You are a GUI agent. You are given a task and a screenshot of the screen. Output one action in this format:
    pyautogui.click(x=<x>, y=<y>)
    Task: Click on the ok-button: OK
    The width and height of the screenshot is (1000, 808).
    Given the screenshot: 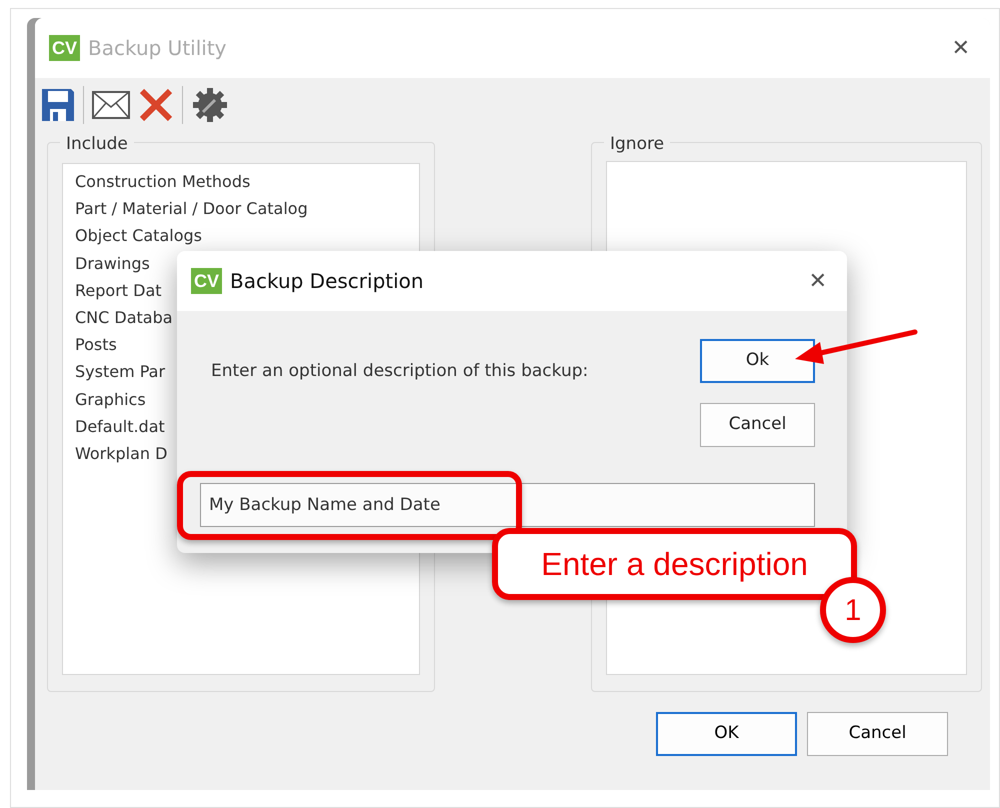 What is the action you would take?
    pyautogui.click(x=726, y=734)
    